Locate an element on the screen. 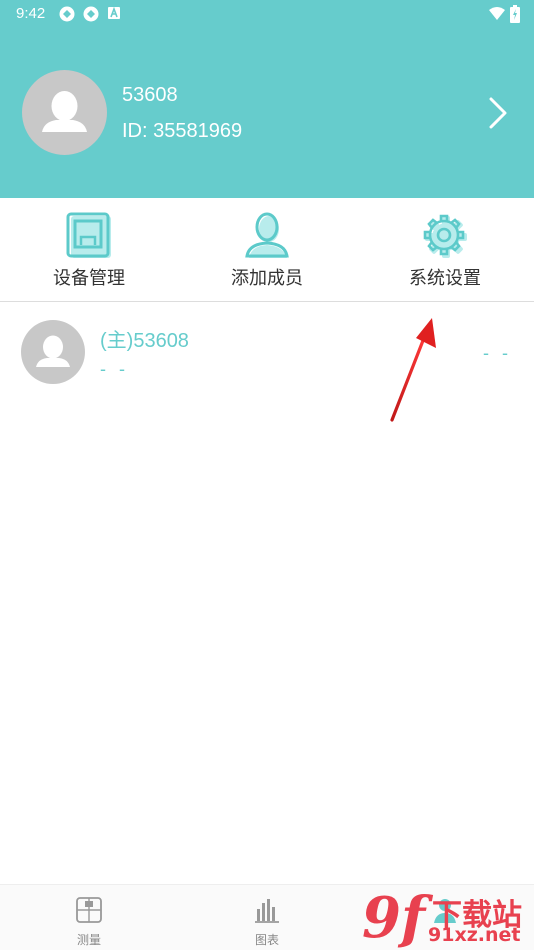  battery-icon is located at coordinates (515, 16).